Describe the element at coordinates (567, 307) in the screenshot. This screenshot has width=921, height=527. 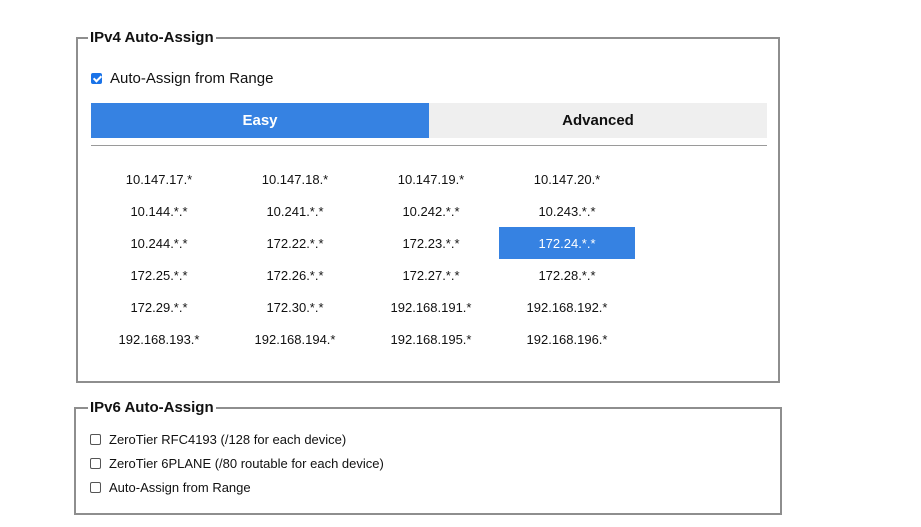
I see `range-option: 192.168.192.*` at that location.